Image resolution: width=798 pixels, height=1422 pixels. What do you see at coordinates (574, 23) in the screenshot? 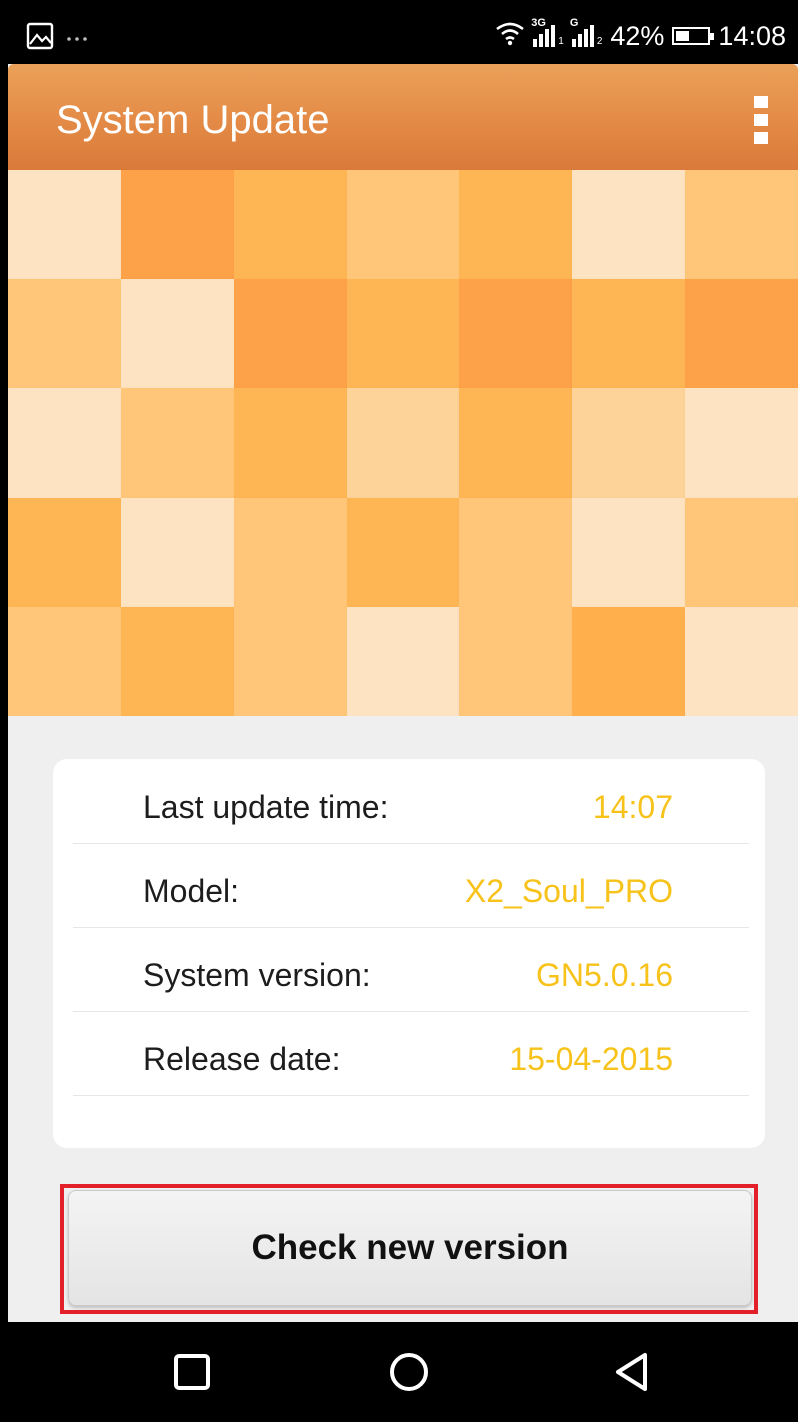
I see `network-type-label: G` at bounding box center [574, 23].